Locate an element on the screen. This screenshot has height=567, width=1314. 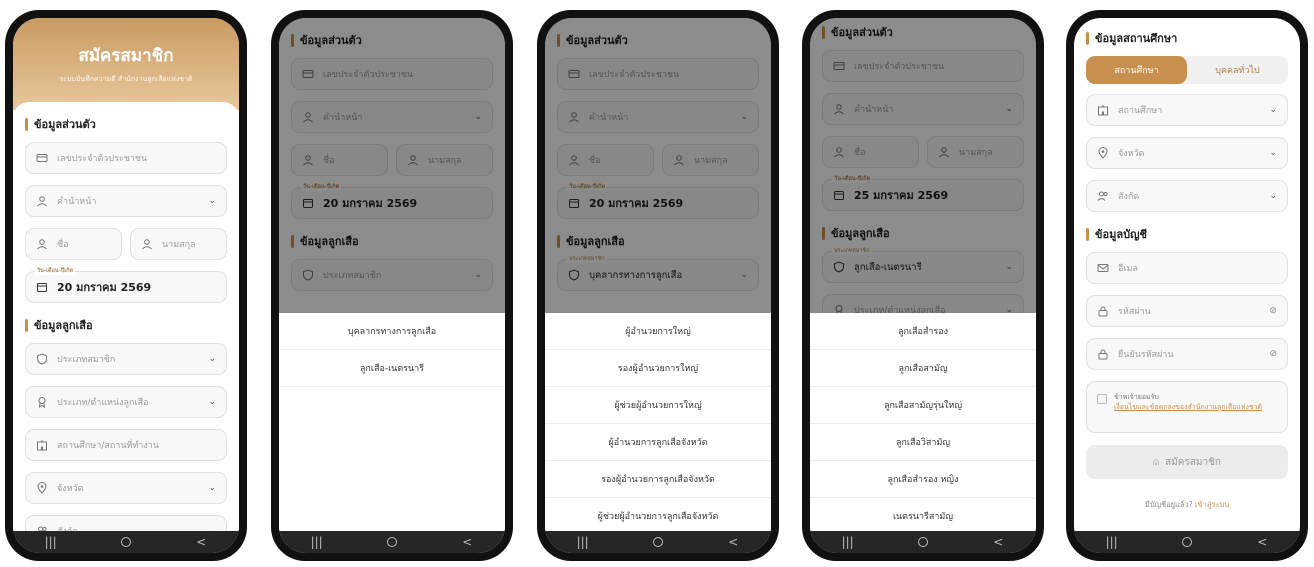
page-subtitle: ระบบบันทึกความดี สำนักงานลูกเสือแห่งชาติ is located at coordinates (126, 79).